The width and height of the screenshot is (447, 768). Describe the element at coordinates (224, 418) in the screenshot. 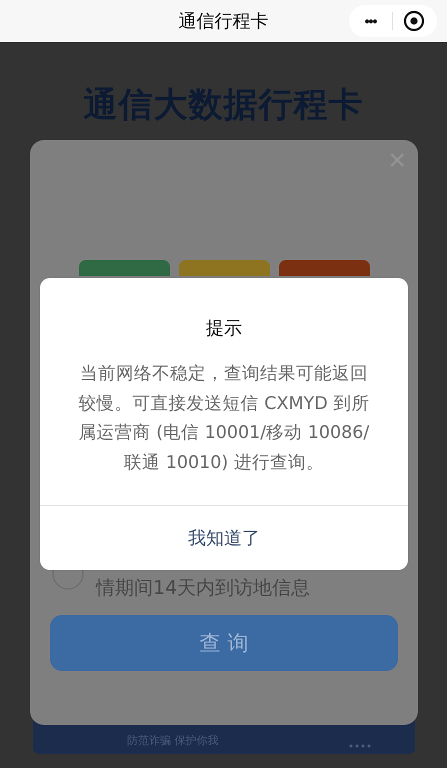

I see `dialog-message: 当前网络不稳定，查询结果可能返回较慢。可直接发送短信 CXMYD 到所属运营商 (电信 10001/移动 10086/联通 10010) 进行查询。` at that location.